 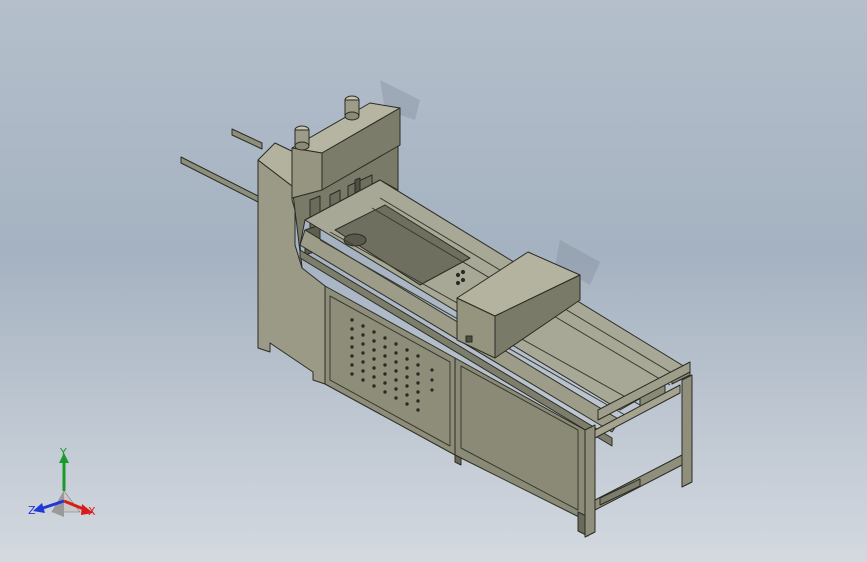 I want to click on guide-rods, so click(x=221, y=165).